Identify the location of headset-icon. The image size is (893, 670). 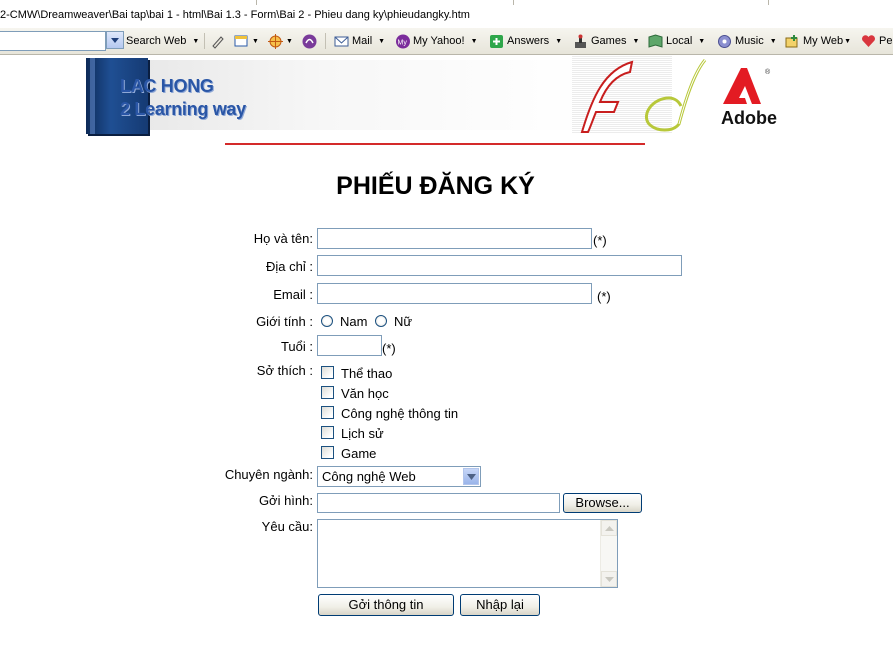
(309, 41).